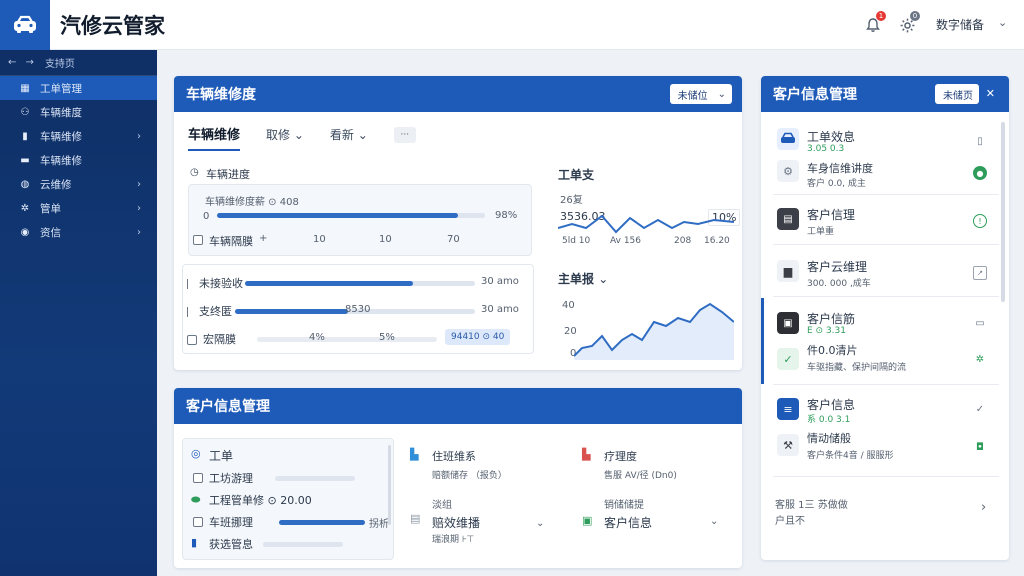 The image size is (1024, 576). Describe the element at coordinates (881, 16) in the screenshot. I see `notification-badge: 1` at that location.